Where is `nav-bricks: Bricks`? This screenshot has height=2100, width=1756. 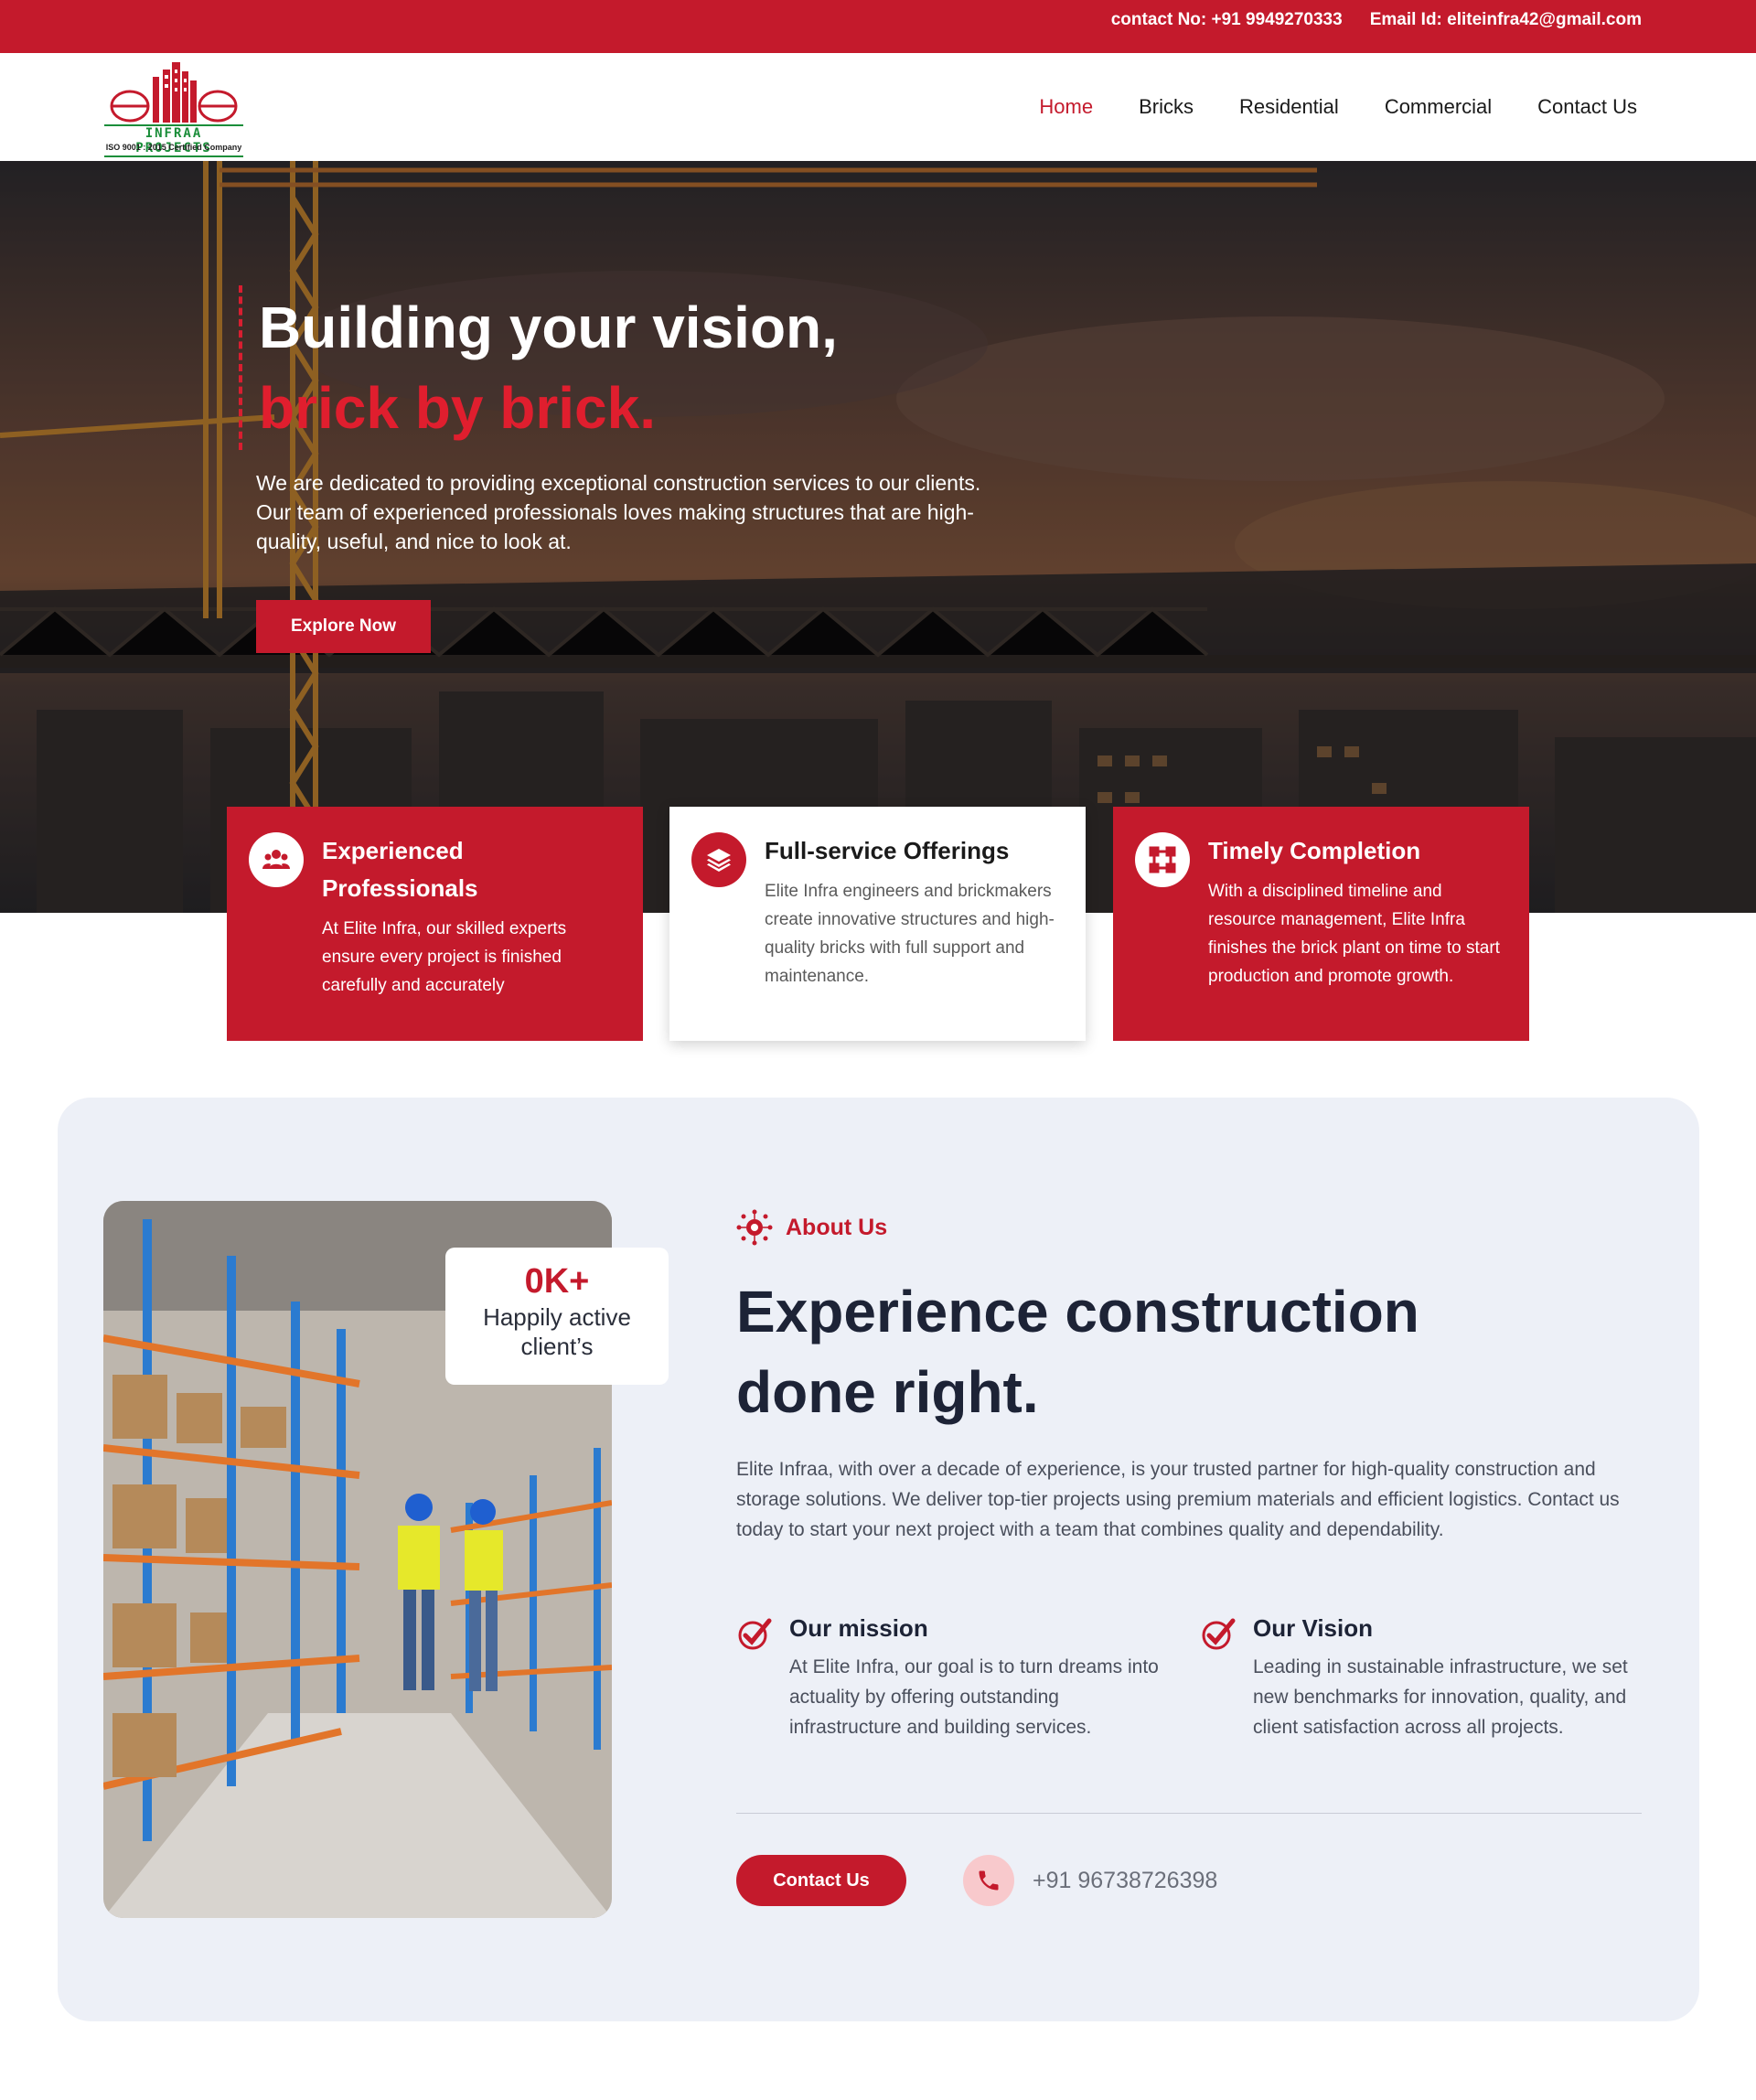 nav-bricks: Bricks is located at coordinates (1166, 107).